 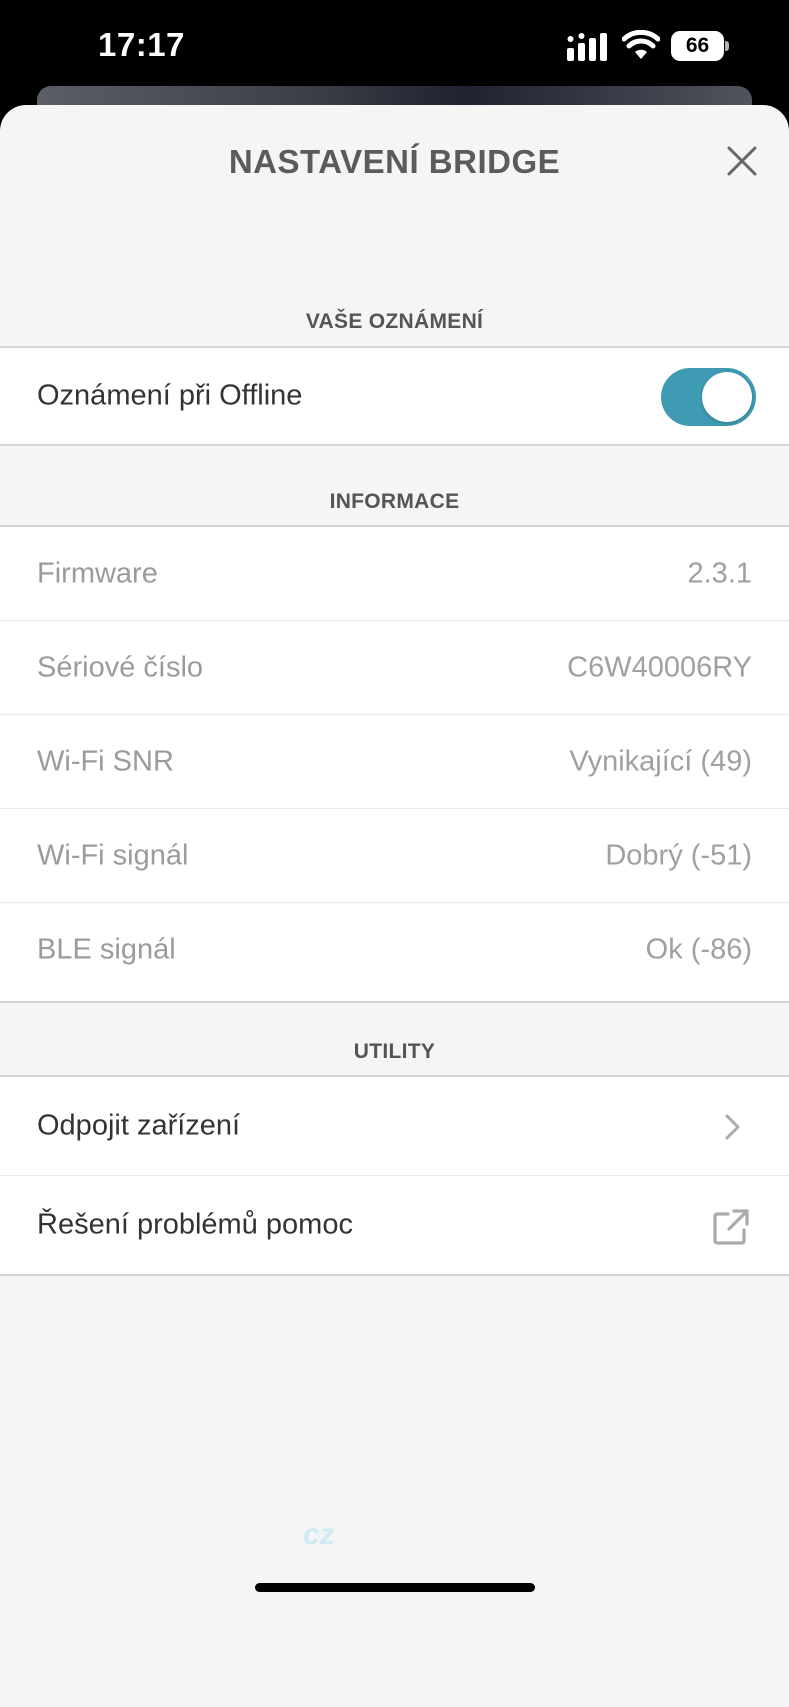 I want to click on notifications-group: Oznámení při Offline, so click(x=394, y=396).